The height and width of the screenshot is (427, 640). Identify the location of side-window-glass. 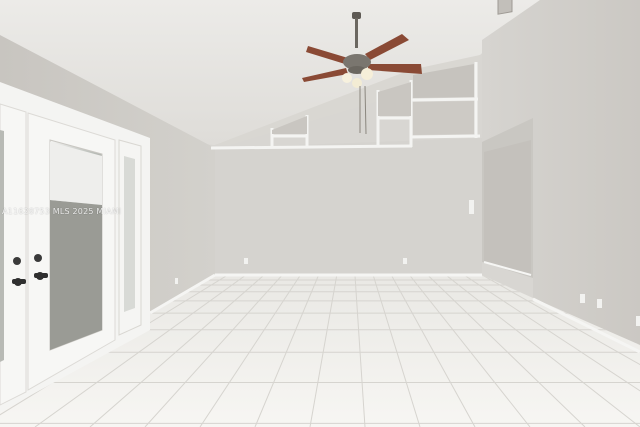
(129, 234).